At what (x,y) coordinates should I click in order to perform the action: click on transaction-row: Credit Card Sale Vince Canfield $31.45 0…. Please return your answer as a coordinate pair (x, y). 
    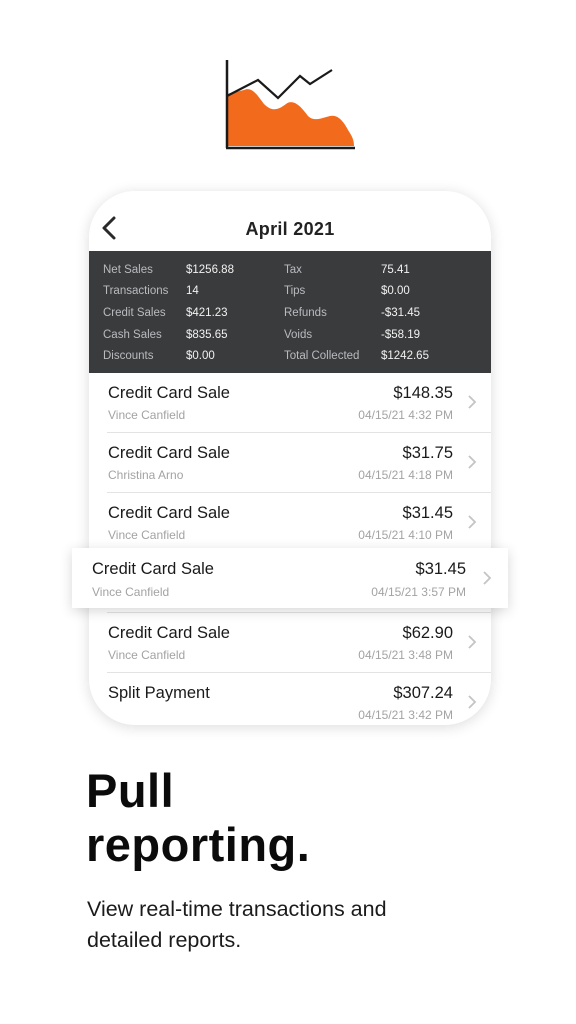
    Looking at the image, I should click on (299, 523).